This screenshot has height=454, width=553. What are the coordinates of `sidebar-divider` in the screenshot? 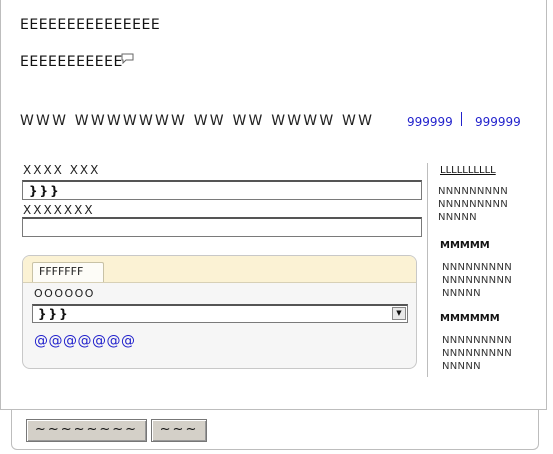 It's located at (427, 270).